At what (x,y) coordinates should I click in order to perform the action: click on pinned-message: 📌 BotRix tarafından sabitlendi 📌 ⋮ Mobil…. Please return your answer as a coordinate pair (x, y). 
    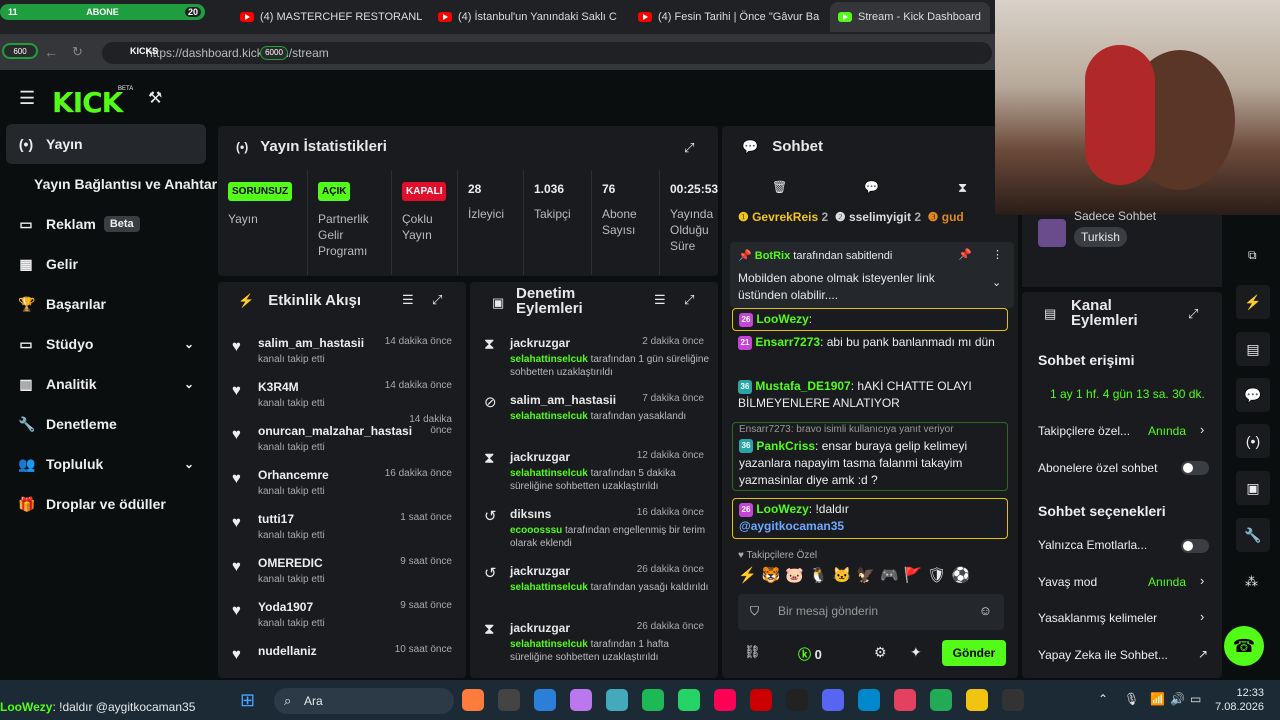
    Looking at the image, I should click on (872, 275).